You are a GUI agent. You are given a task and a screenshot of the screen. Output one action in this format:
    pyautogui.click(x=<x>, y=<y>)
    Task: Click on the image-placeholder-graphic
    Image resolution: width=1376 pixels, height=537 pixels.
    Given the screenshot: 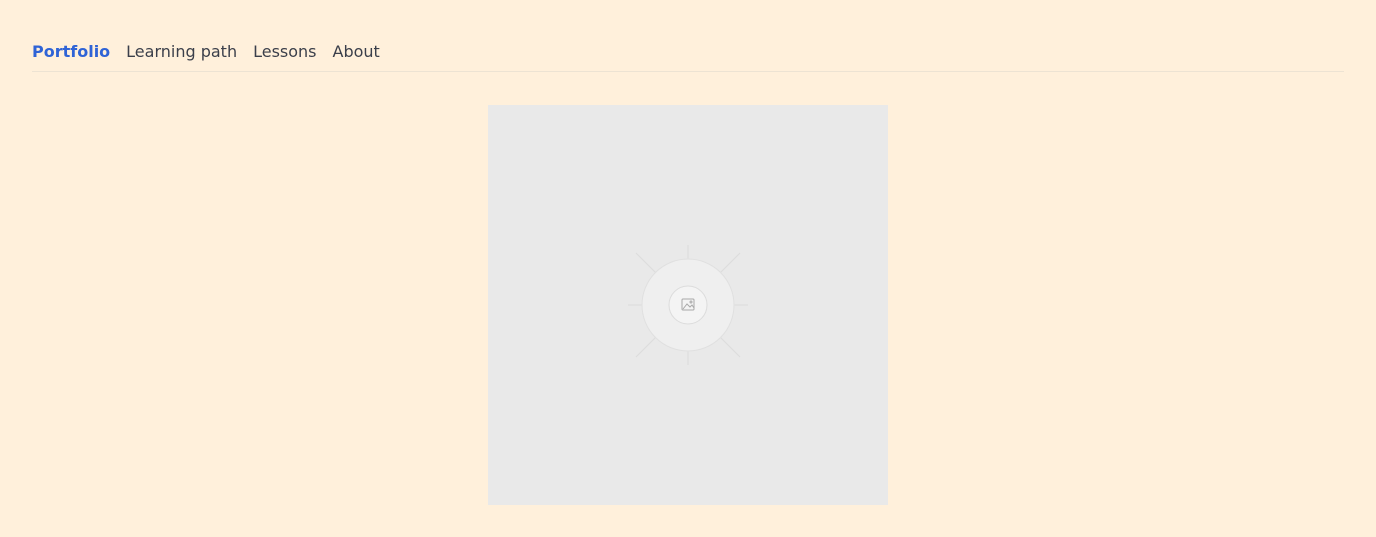 What is the action you would take?
    pyautogui.click(x=688, y=305)
    